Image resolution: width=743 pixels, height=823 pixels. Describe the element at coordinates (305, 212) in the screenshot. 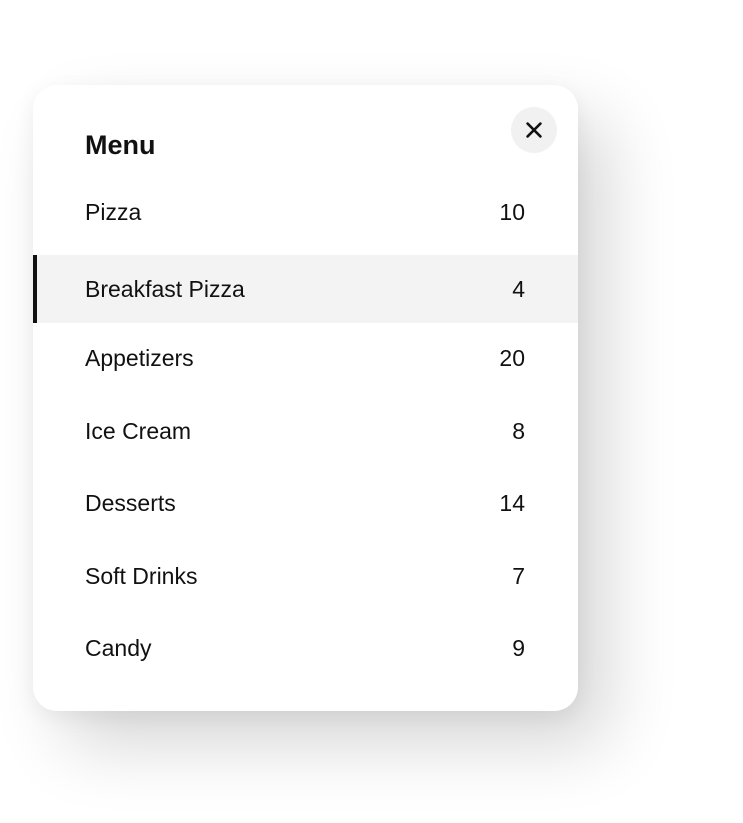

I see `menu-item-pizza: Pizza 10` at that location.